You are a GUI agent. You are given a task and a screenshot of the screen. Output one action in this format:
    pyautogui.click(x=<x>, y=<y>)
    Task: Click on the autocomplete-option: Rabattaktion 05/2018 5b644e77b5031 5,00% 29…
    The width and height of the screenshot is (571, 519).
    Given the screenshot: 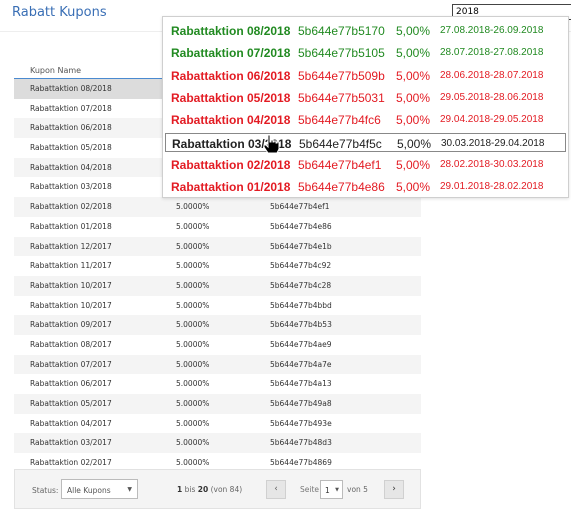 What is the action you would take?
    pyautogui.click(x=365, y=97)
    